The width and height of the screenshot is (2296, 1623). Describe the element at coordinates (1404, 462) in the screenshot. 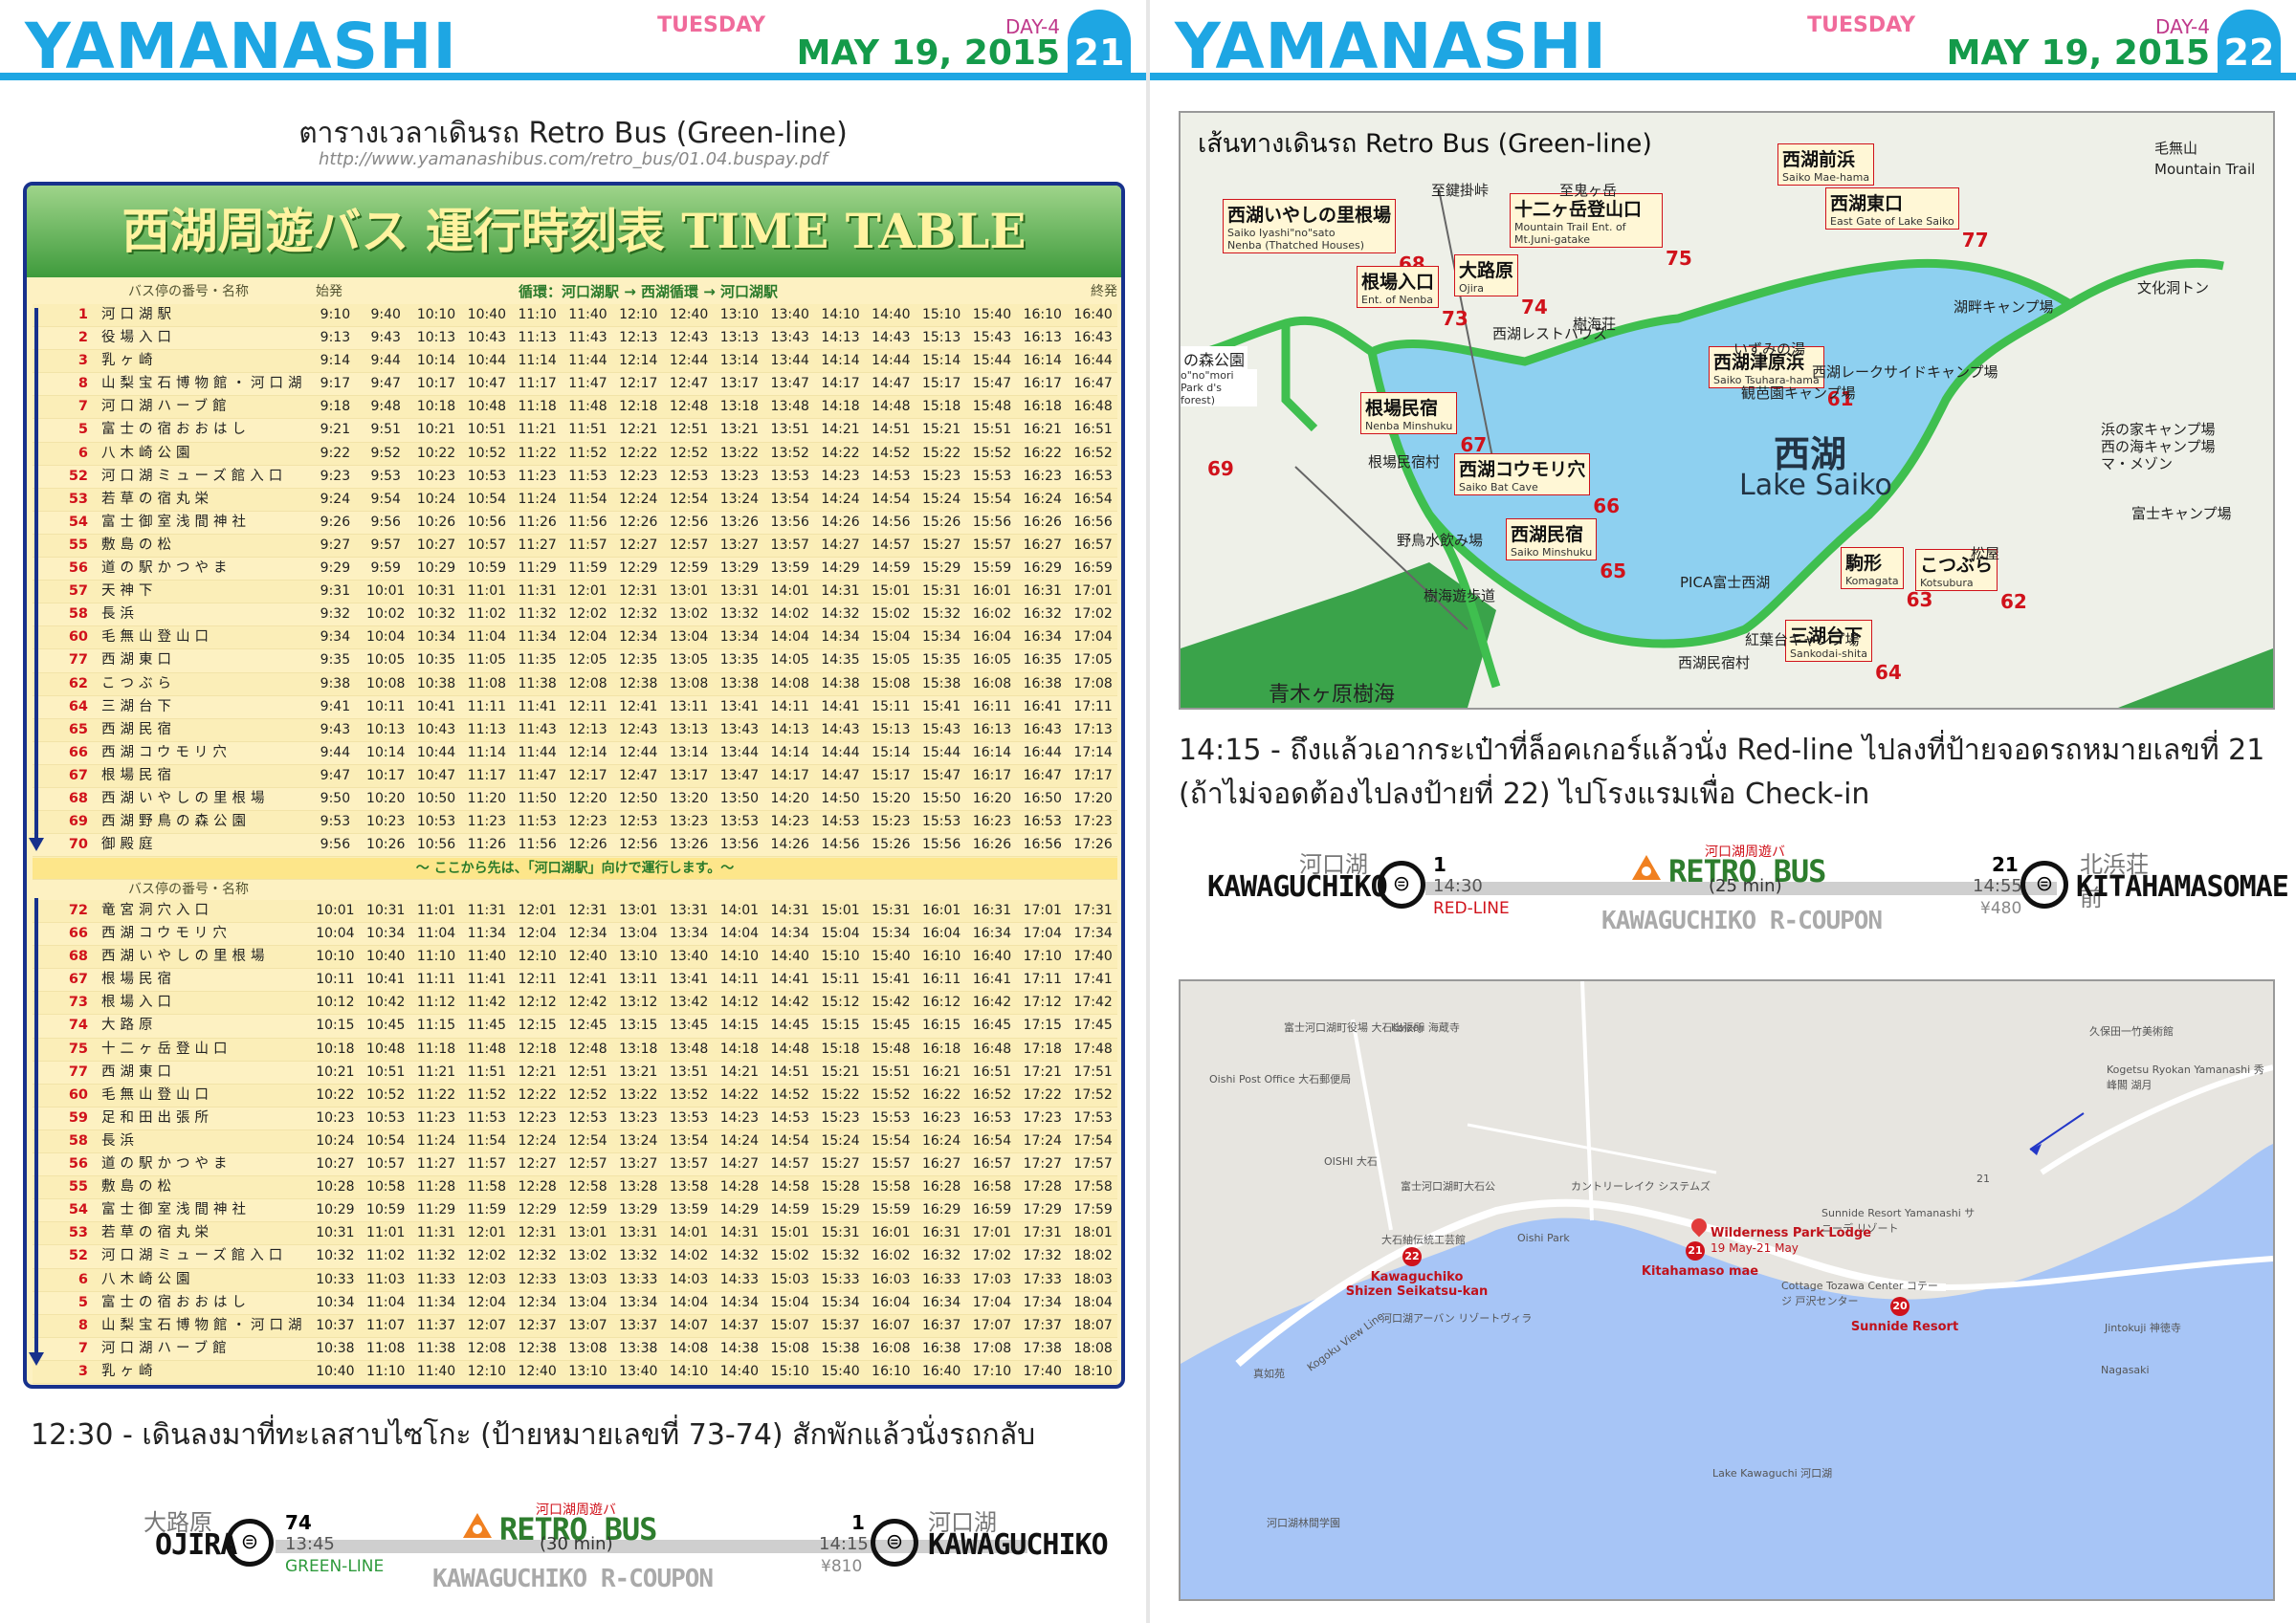

I see `route-place-label: 根場民宿村` at that location.